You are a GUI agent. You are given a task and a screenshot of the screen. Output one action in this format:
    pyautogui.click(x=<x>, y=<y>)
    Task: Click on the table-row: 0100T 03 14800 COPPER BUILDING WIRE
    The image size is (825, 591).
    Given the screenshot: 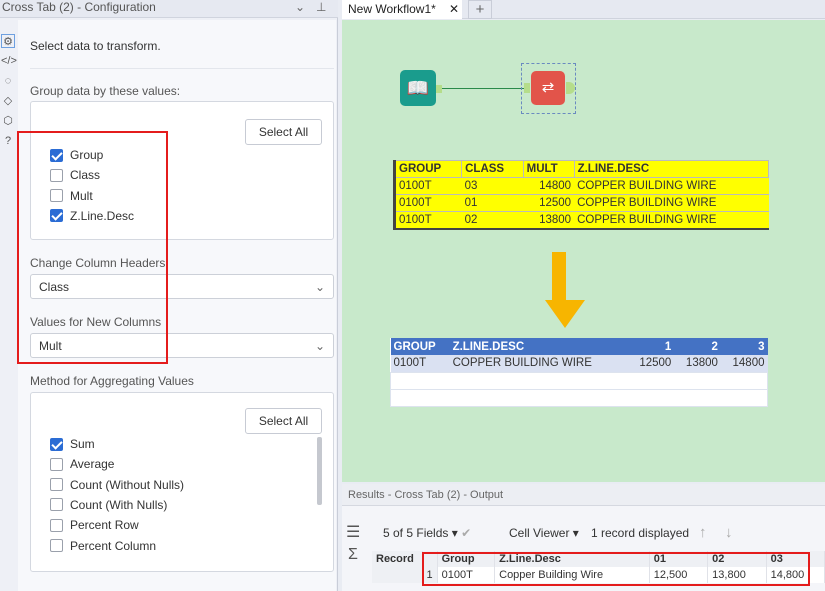 What is the action you would take?
    pyautogui.click(x=581, y=186)
    